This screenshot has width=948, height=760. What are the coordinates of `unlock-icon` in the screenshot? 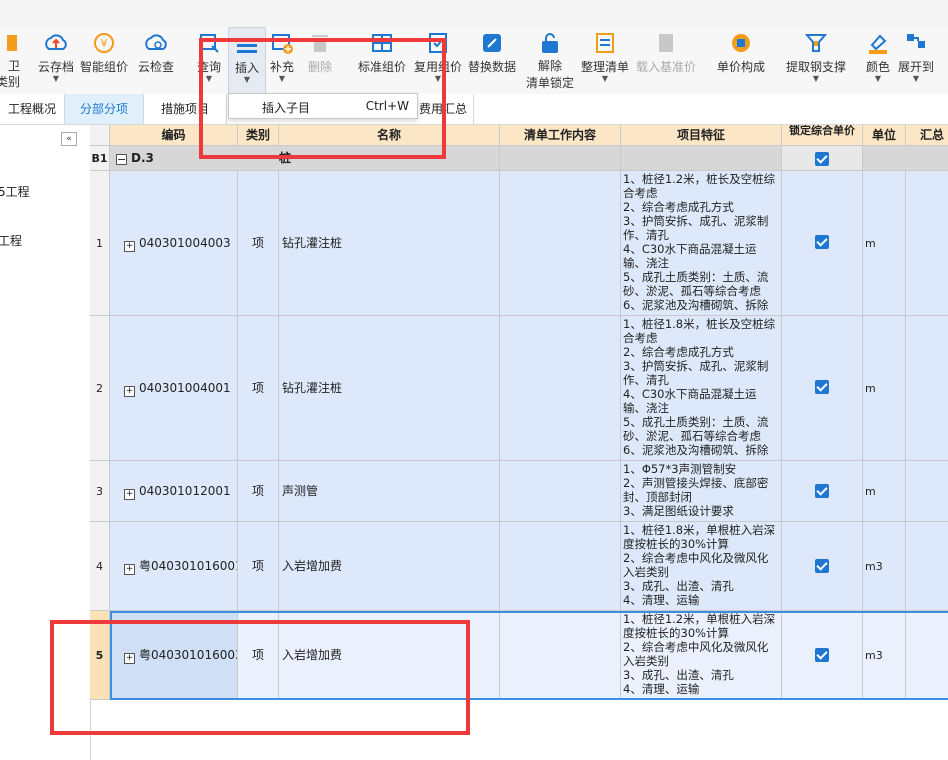 It's located at (550, 43).